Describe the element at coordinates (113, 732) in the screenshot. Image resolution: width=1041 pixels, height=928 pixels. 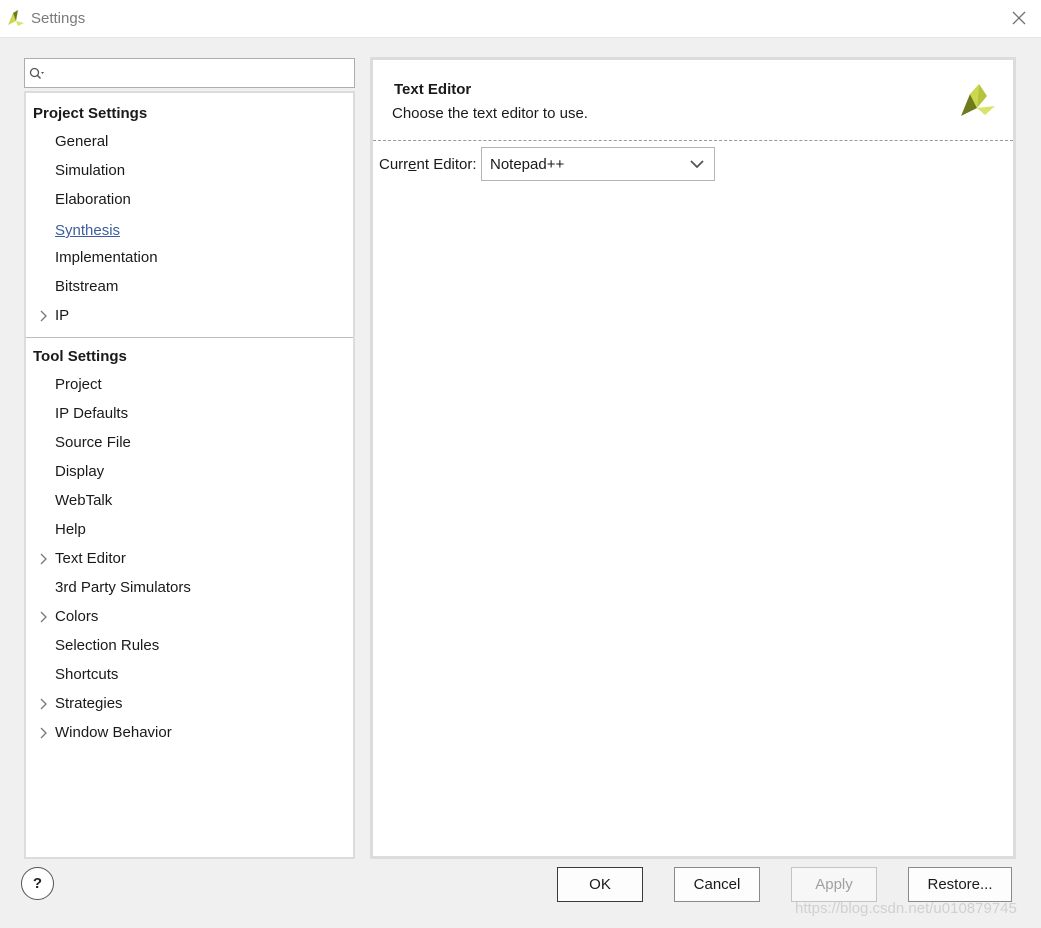
I see `tree-item-window-behavior: Window Behavior` at that location.